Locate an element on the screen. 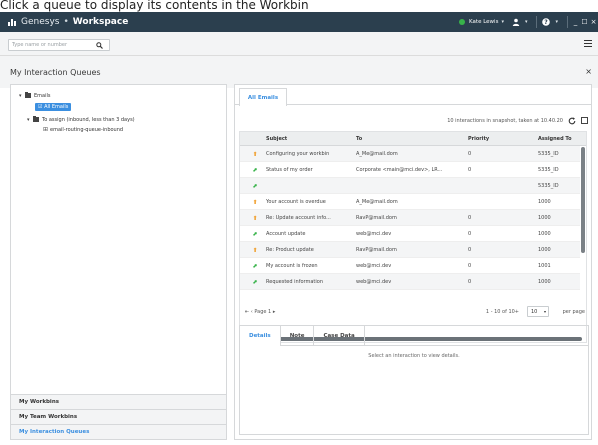 This screenshot has height=445, width=598. contact-icon is located at coordinates (516, 22).